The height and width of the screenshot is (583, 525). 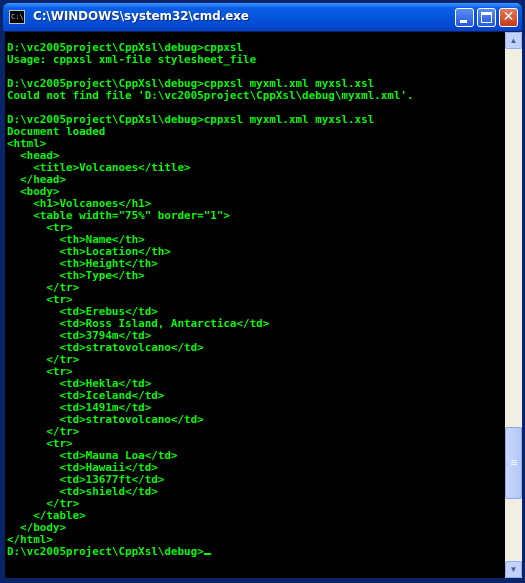 I want to click on maximize-button, so click(x=486, y=17).